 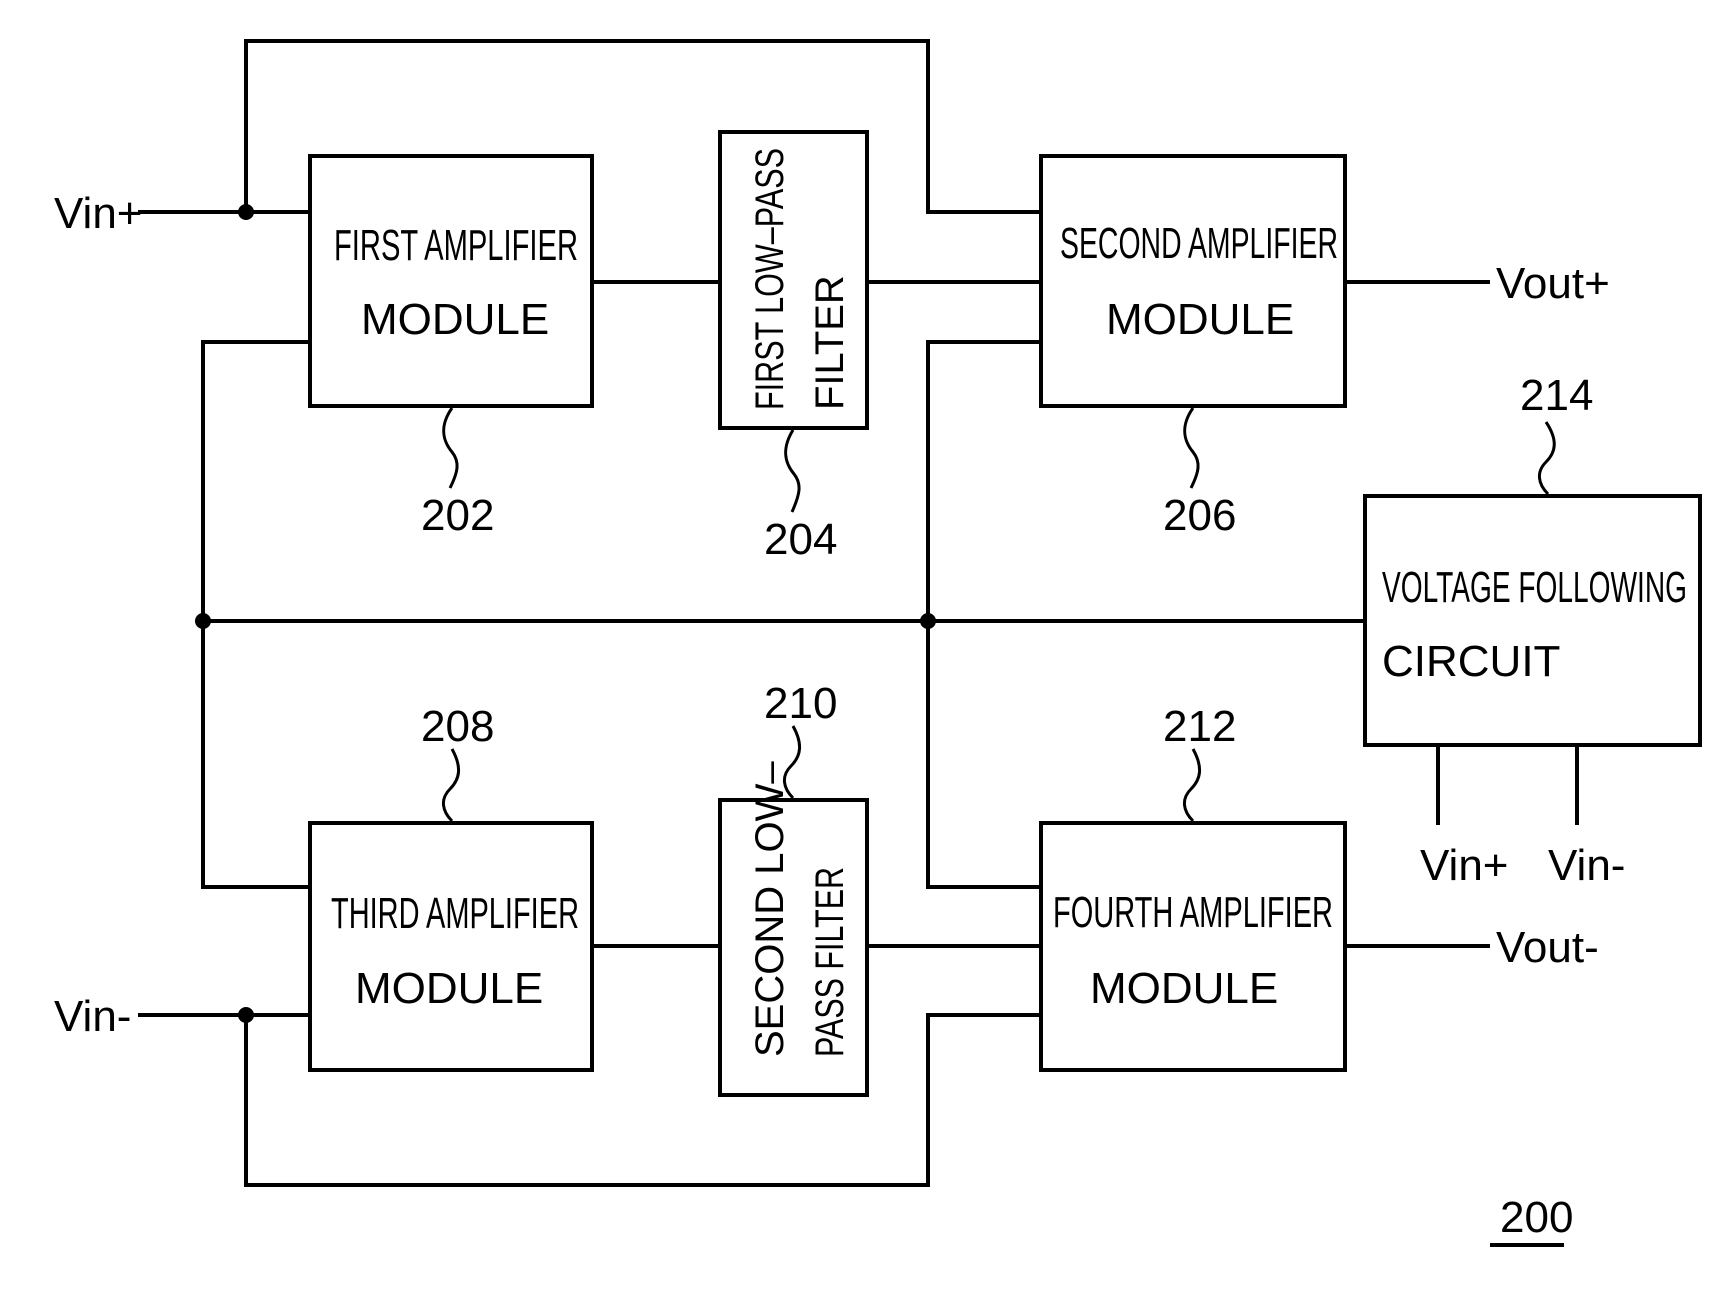 What do you see at coordinates (793, 280) in the screenshot?
I see `block-first-low-pass-filter: FIRST LOW–PASS FILTER` at bounding box center [793, 280].